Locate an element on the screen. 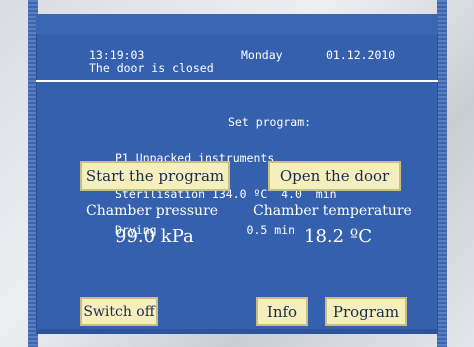 Image resolution: width=474 pixels, height=347 pixels. header-divider is located at coordinates (237, 81).